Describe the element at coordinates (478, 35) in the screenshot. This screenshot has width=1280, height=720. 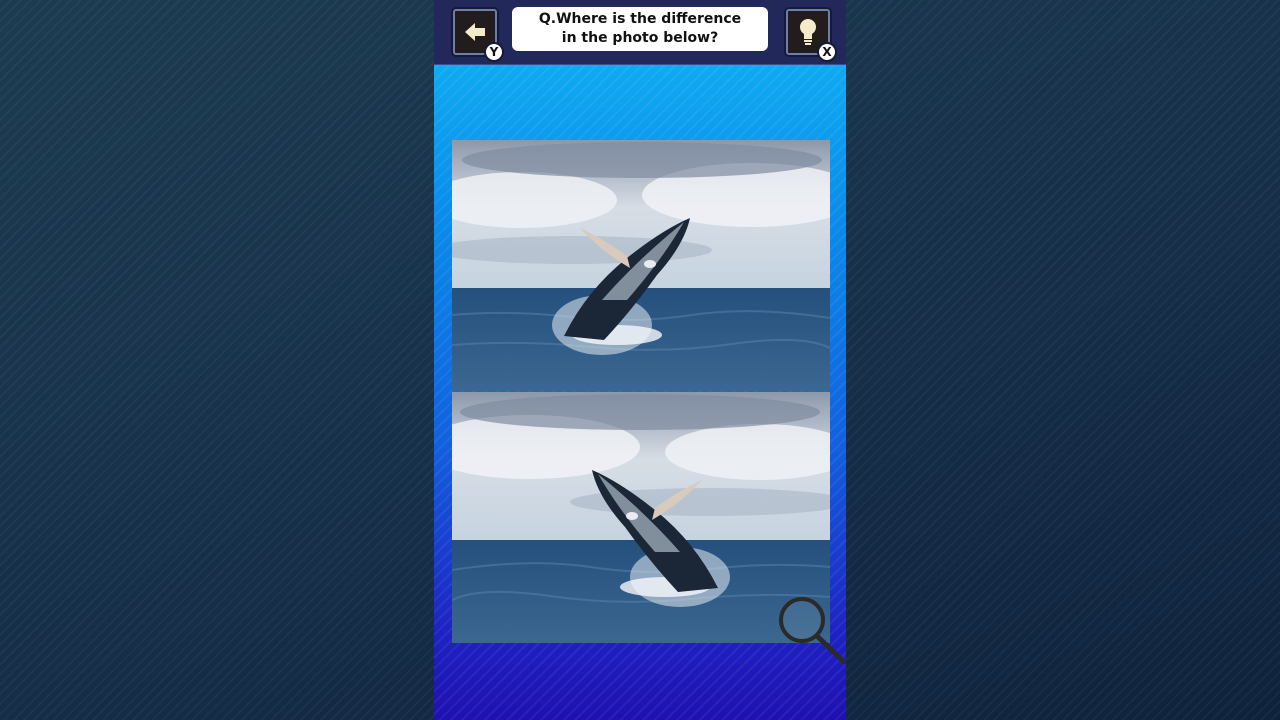
I see `back-button: Y` at that location.